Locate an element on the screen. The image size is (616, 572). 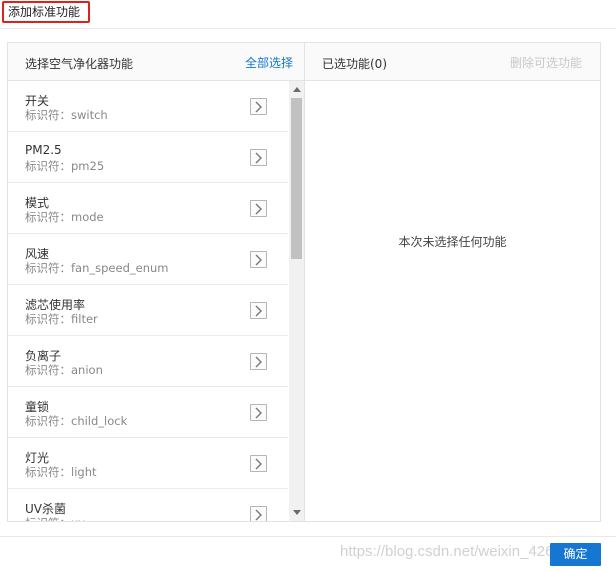
arrow-down-icon is located at coordinates (297, 512).